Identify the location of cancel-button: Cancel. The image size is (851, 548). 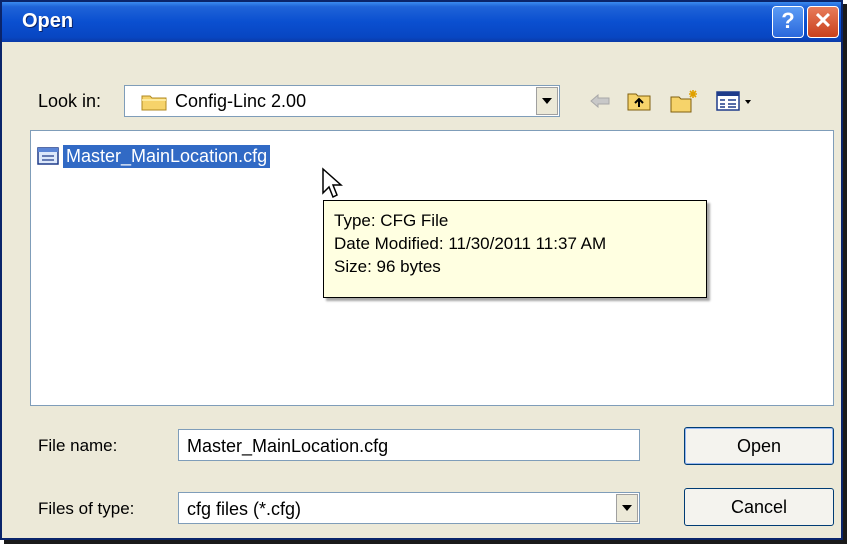
(759, 507).